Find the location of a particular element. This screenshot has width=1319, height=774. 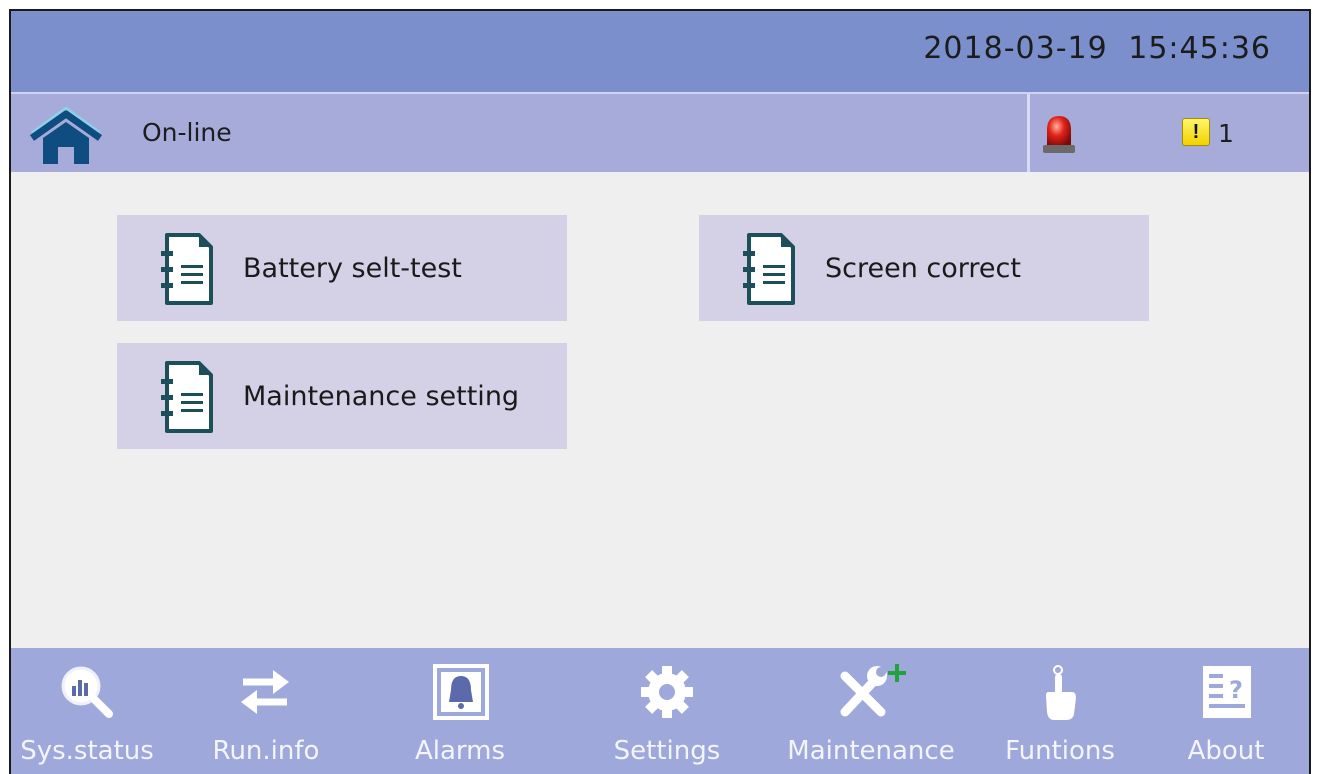

nav-run-info: Run.info is located at coordinates (266, 711).